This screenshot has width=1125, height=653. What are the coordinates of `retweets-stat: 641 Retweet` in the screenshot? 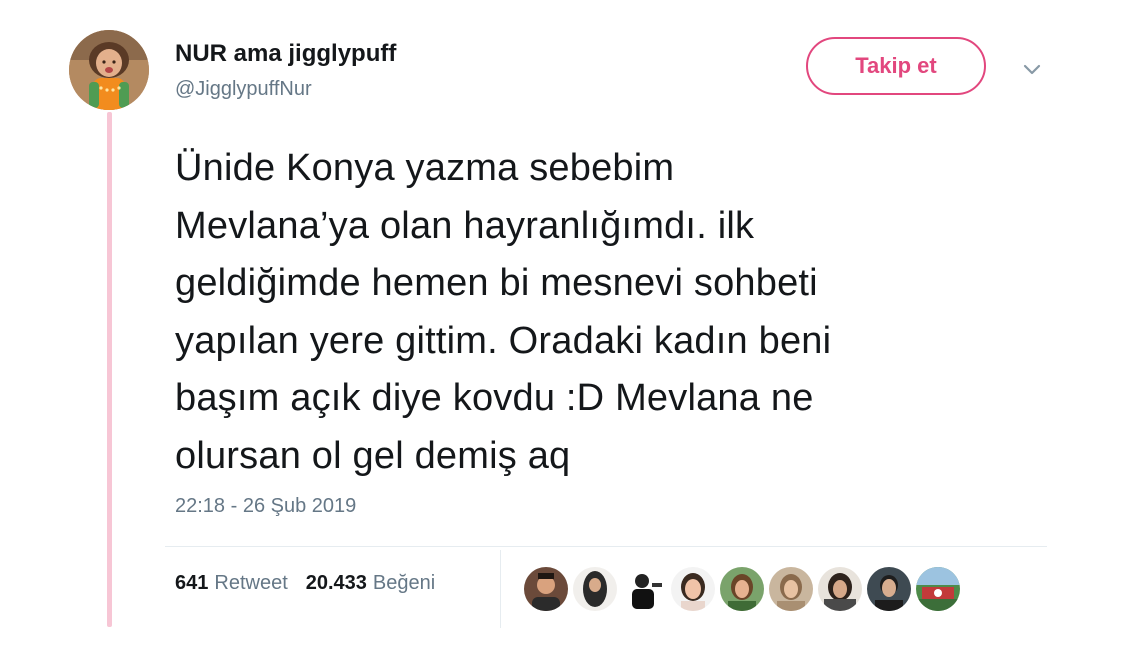 It's located at (231, 583).